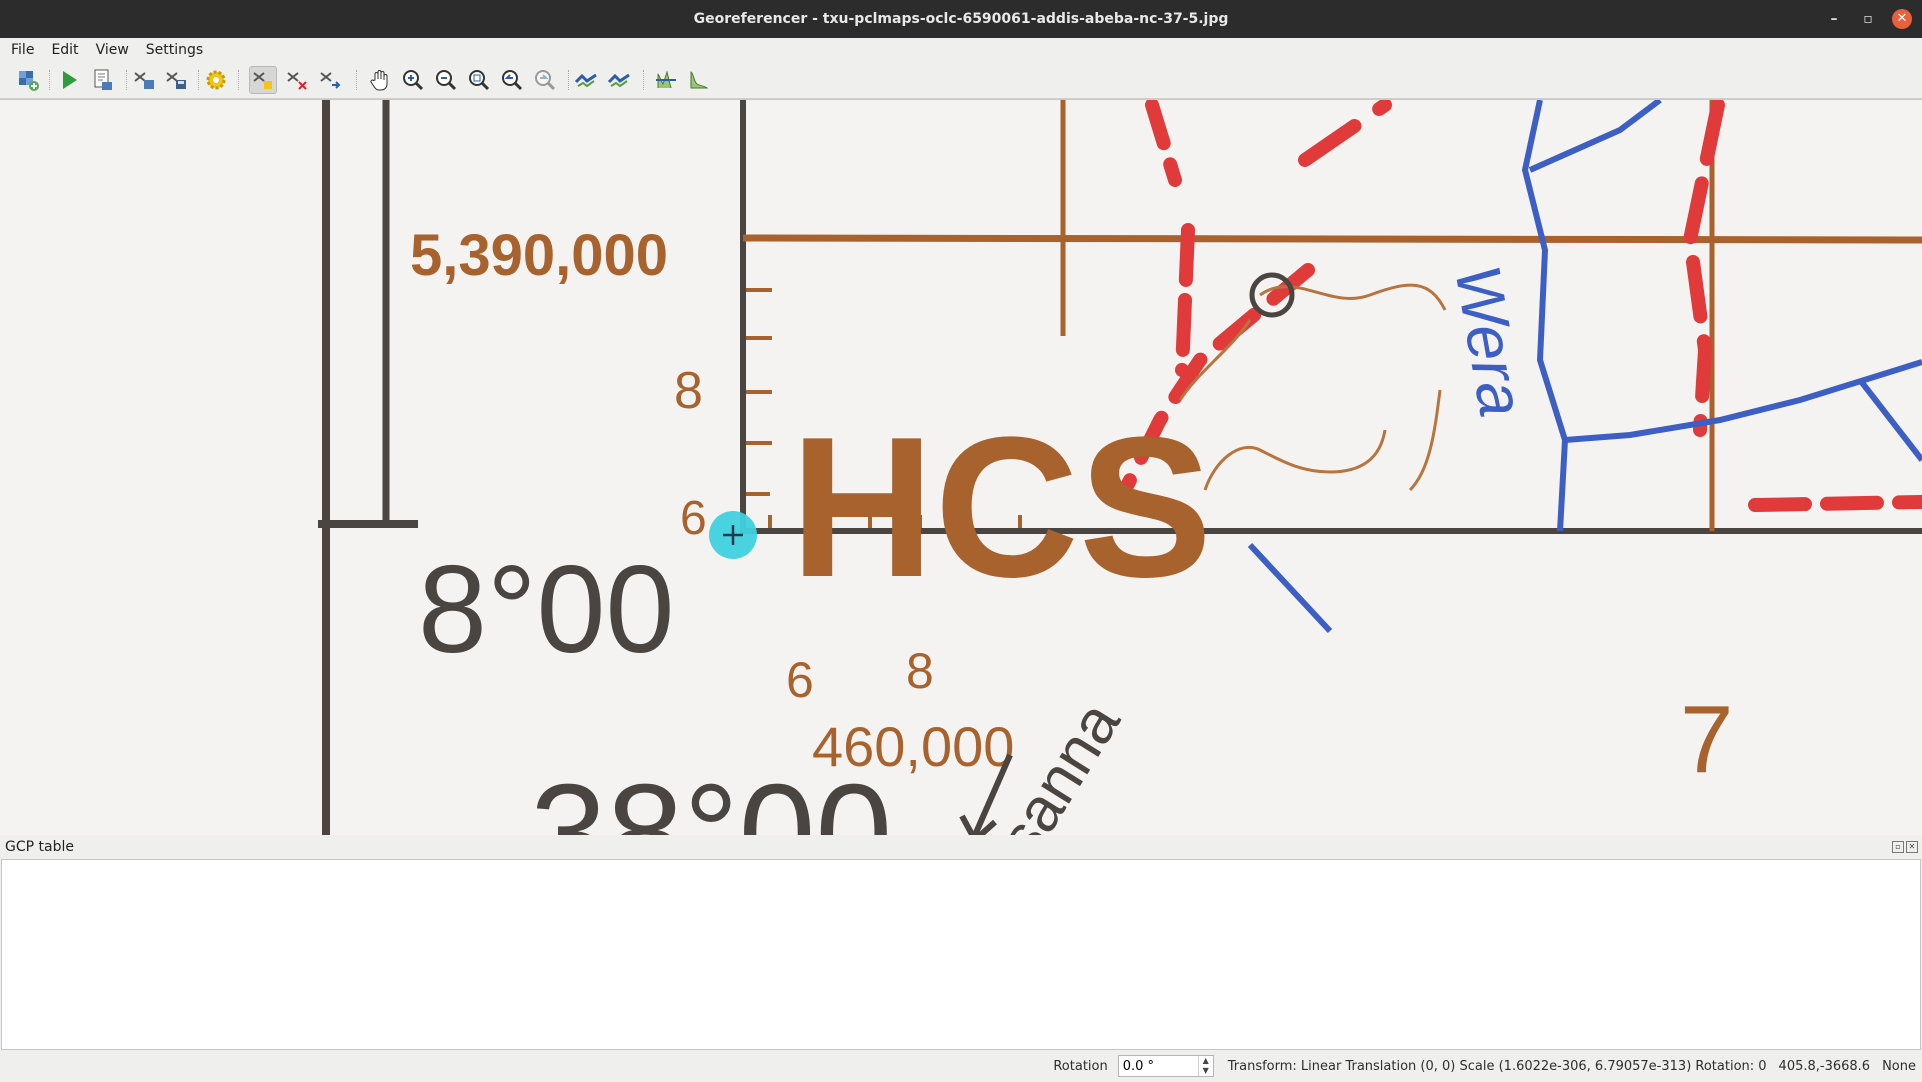 The width and height of the screenshot is (1922, 1082). I want to click on easting-tick-6: 6, so click(800, 680).